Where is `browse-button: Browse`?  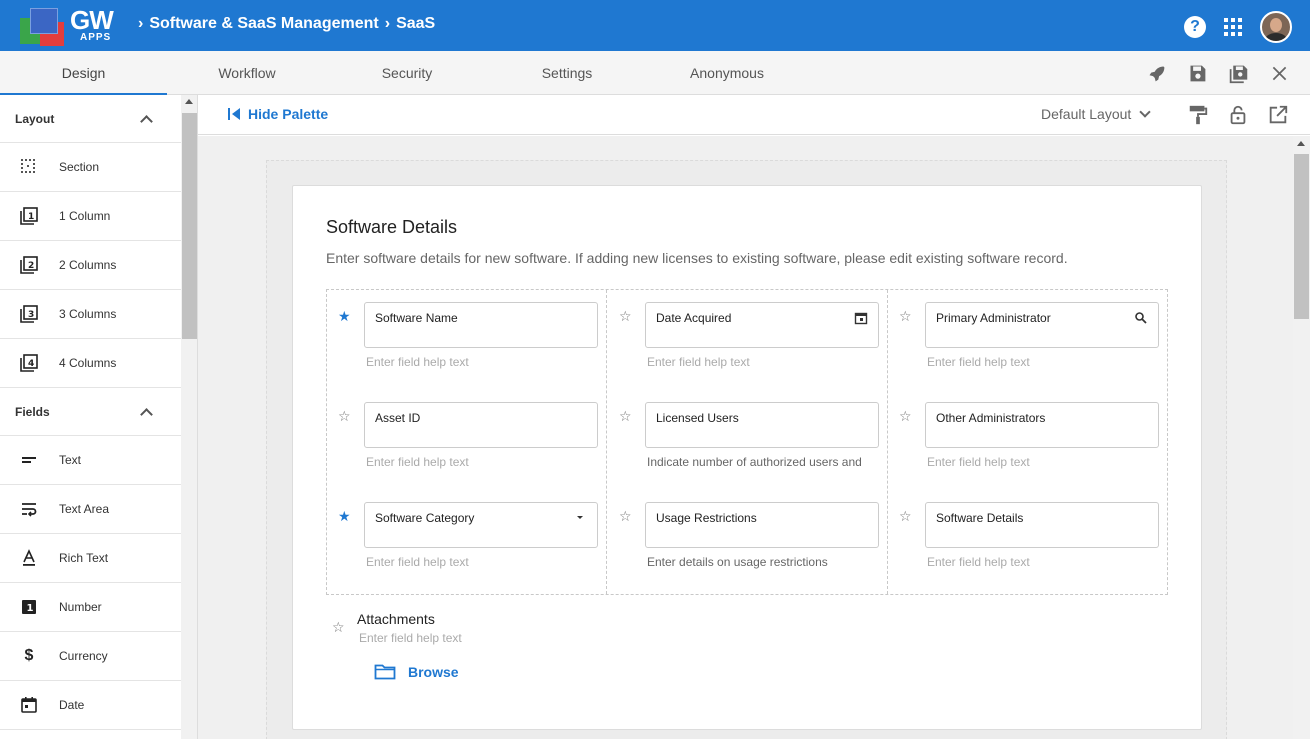
browse-button: Browse is located at coordinates (416, 672).